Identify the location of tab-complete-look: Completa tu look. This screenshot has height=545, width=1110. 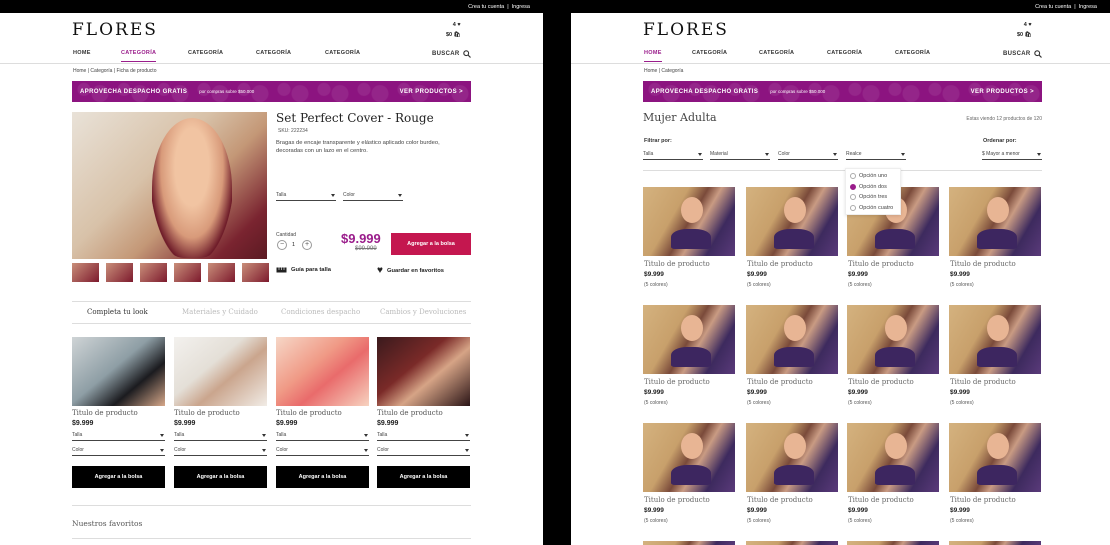
(117, 312).